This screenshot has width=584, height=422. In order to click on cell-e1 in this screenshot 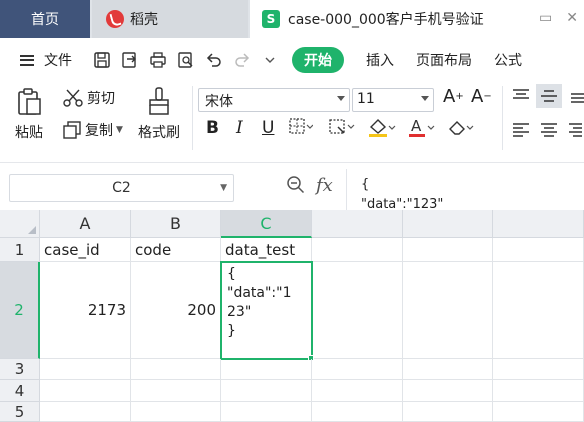, I will do `click(448, 250)`.